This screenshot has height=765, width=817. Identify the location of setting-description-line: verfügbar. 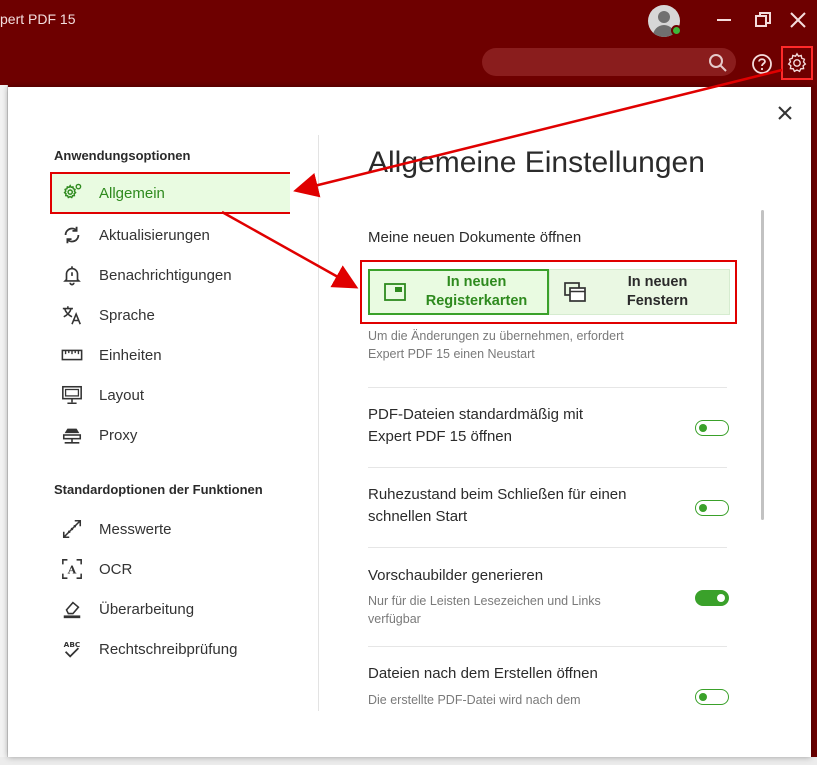
(394, 619).